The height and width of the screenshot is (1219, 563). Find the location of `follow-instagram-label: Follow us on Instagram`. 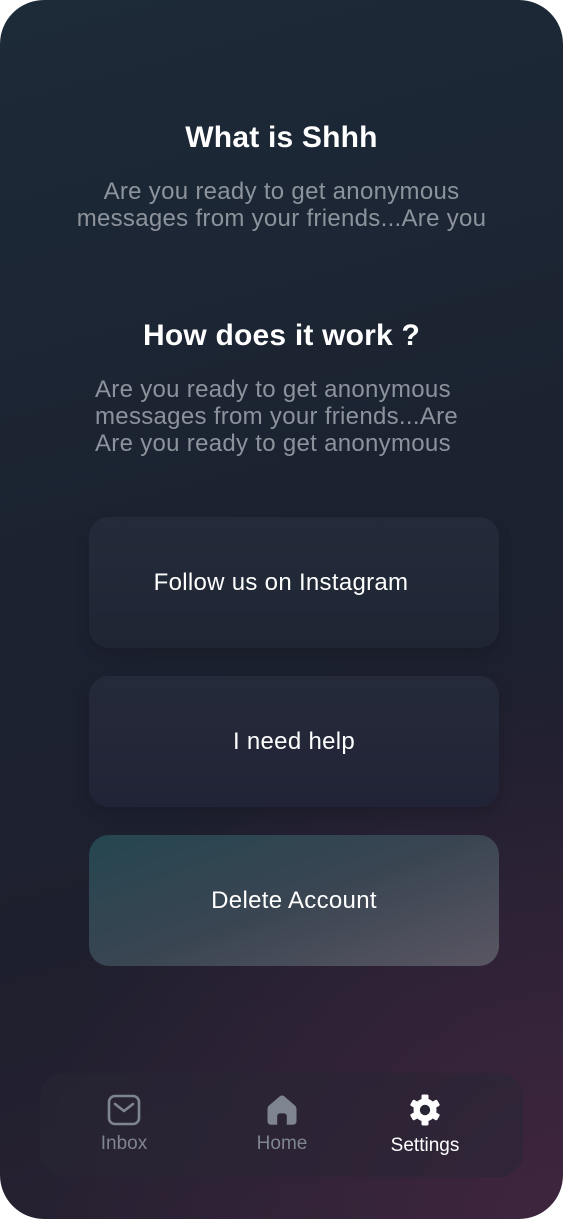

follow-instagram-label: Follow us on Instagram is located at coordinates (281, 582).